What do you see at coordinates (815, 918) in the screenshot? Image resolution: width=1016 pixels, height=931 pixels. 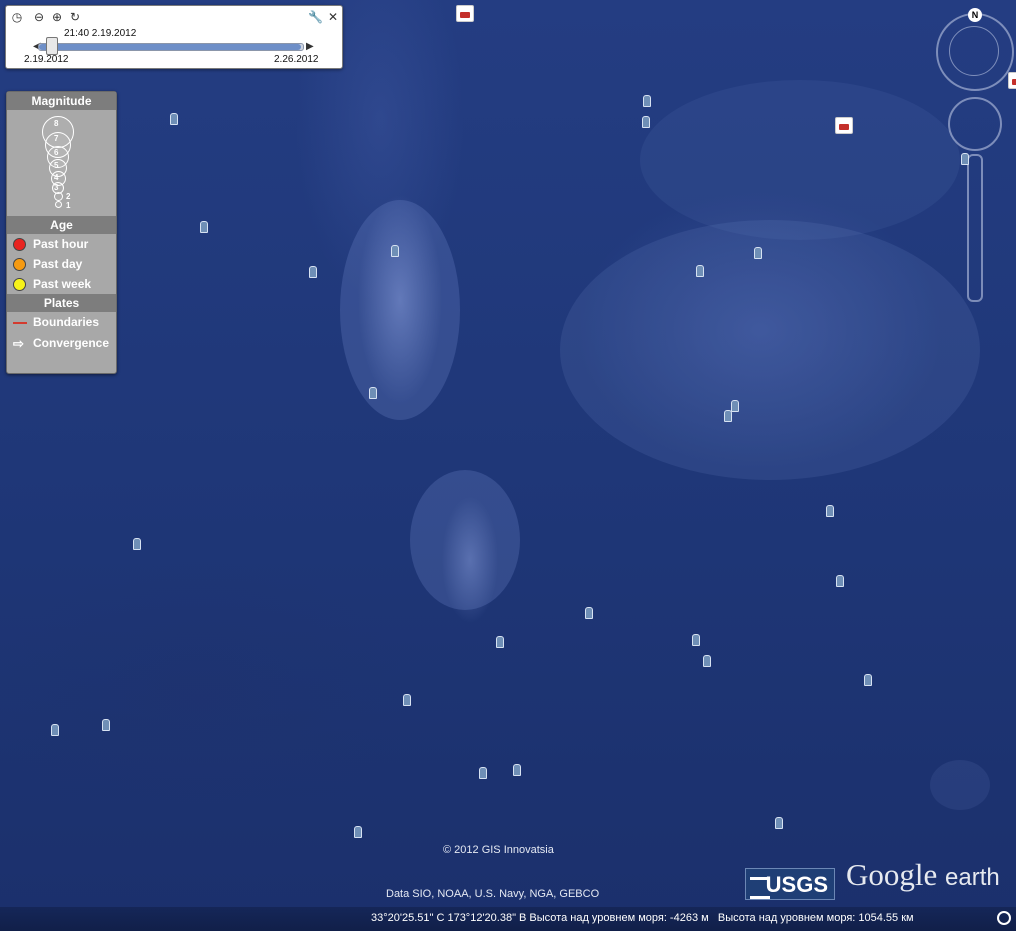 I see `eye-altitude: Высота над уровнем моря: 1054.55 км` at bounding box center [815, 918].